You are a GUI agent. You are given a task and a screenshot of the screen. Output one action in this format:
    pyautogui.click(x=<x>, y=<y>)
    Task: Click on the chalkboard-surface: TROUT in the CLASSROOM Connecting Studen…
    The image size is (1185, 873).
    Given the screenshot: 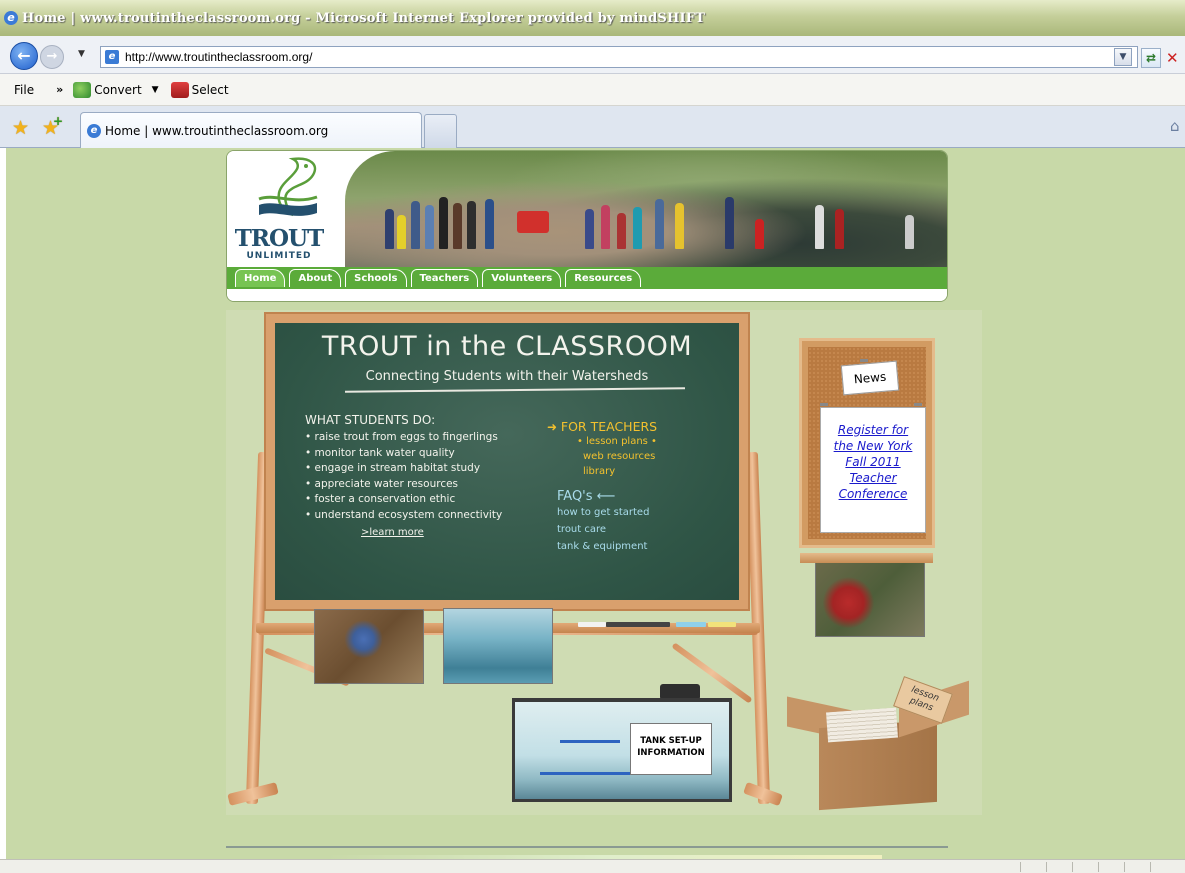 What is the action you would take?
    pyautogui.click(x=507, y=461)
    